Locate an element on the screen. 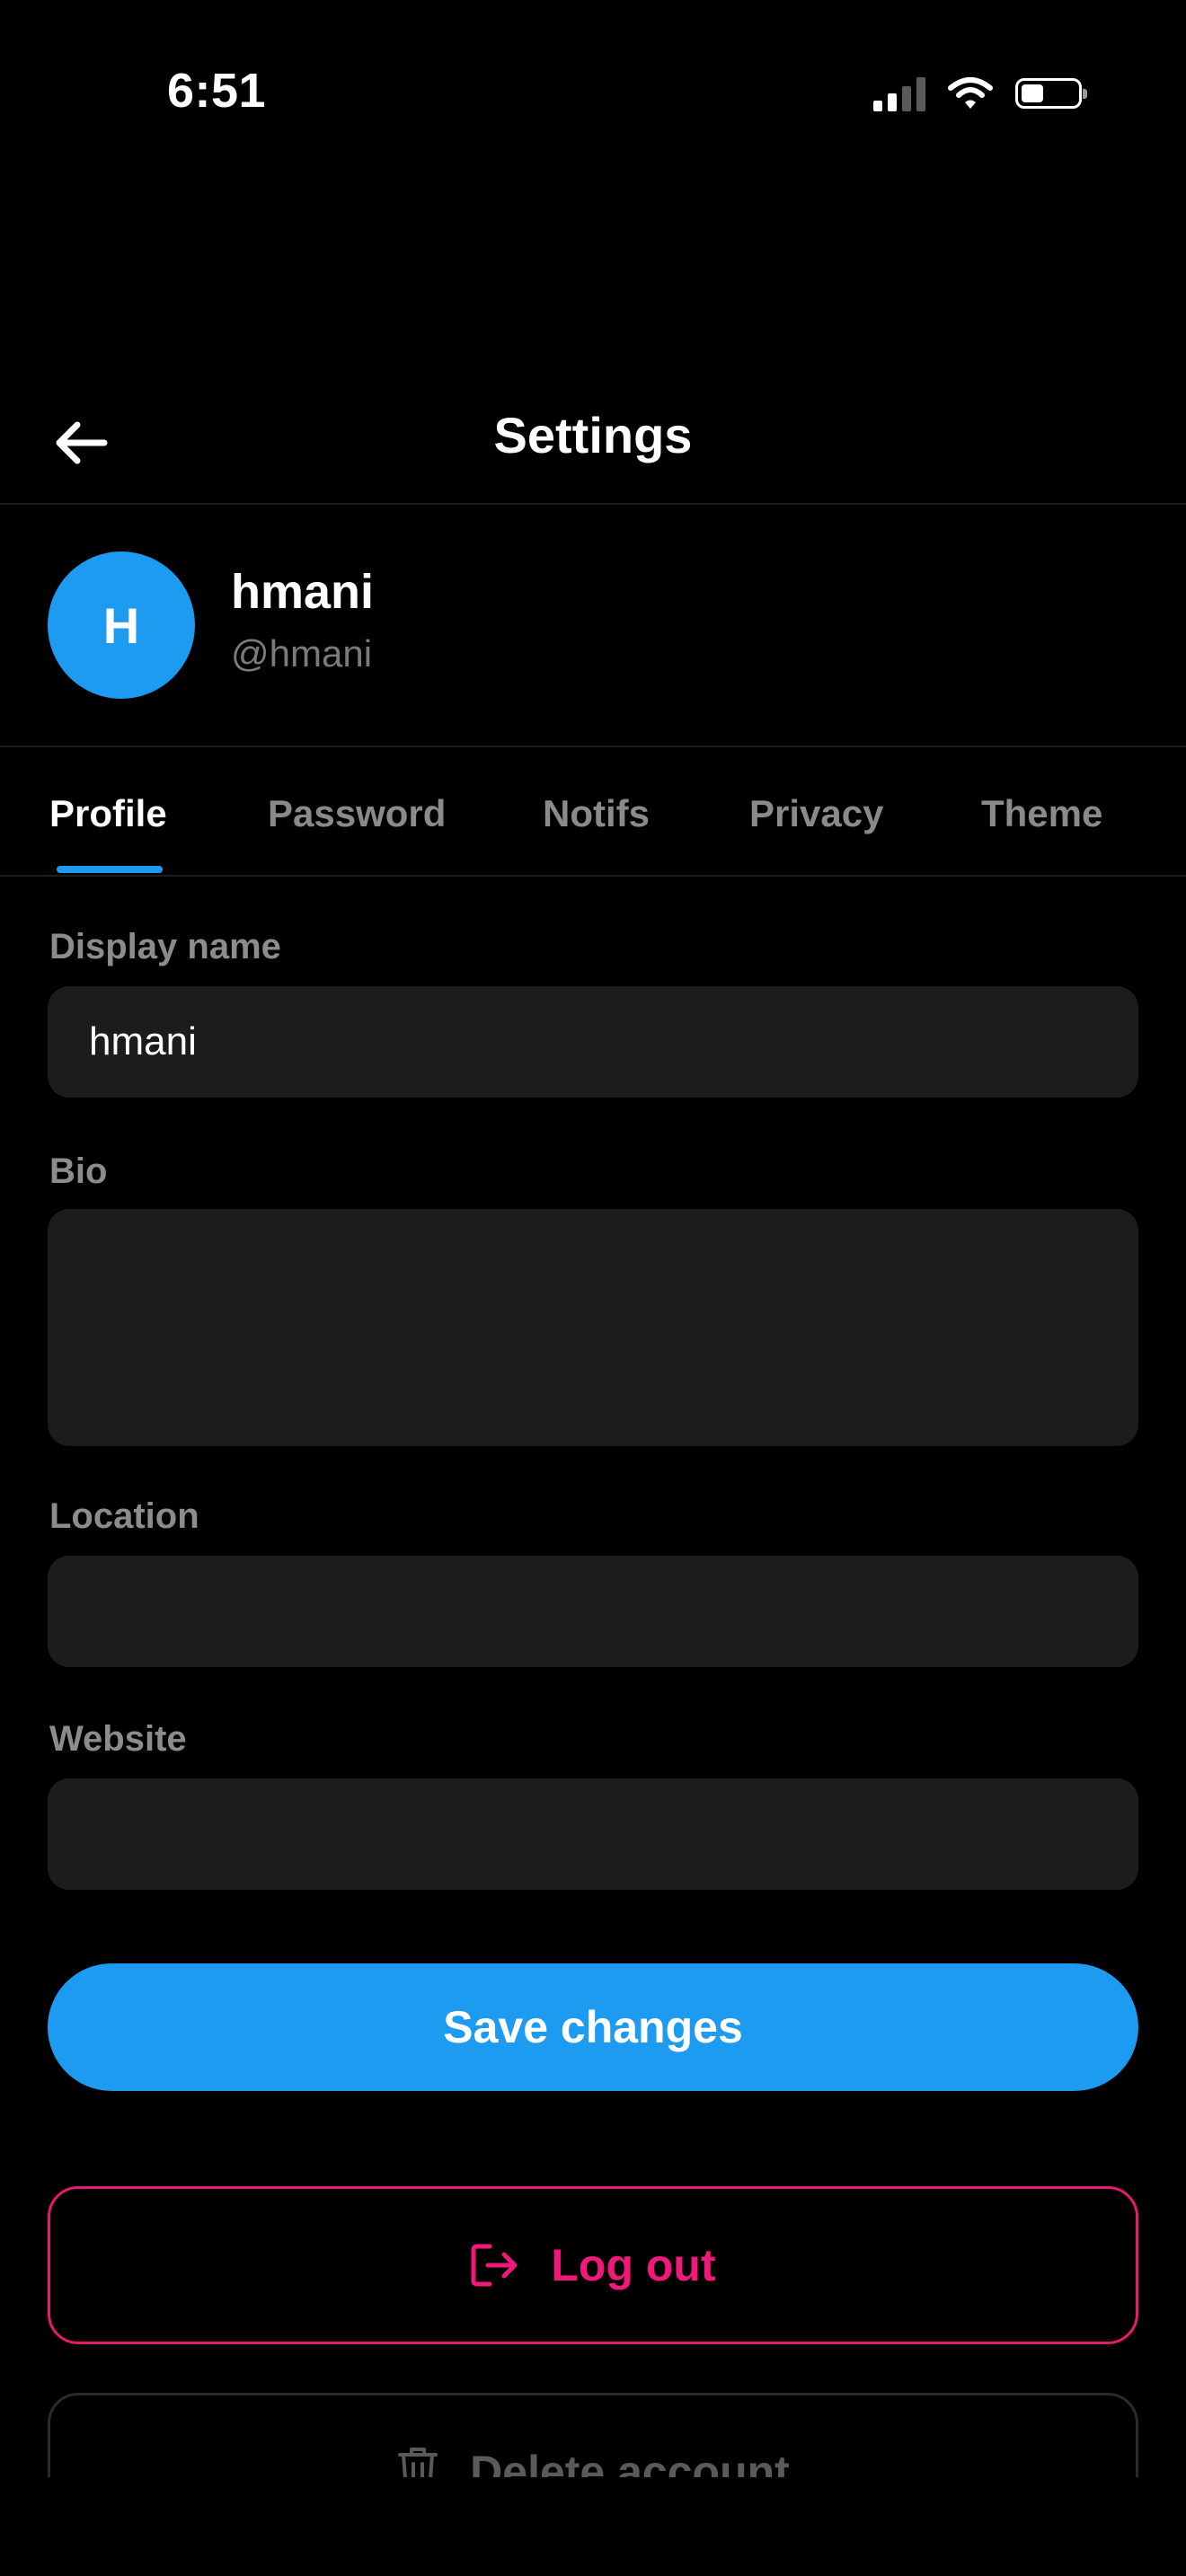  tab-notifs: Notifs is located at coordinates (596, 813).